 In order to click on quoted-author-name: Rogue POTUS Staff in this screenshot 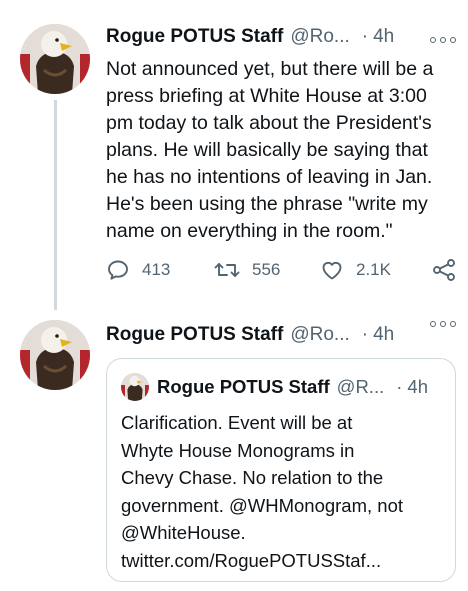, I will do `click(243, 386)`.